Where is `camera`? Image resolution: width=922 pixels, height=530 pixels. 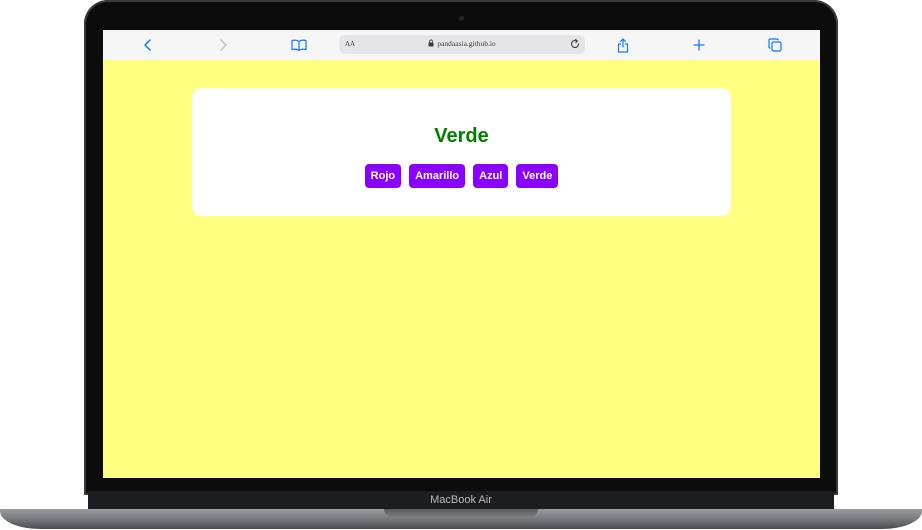
camera is located at coordinates (461, 18).